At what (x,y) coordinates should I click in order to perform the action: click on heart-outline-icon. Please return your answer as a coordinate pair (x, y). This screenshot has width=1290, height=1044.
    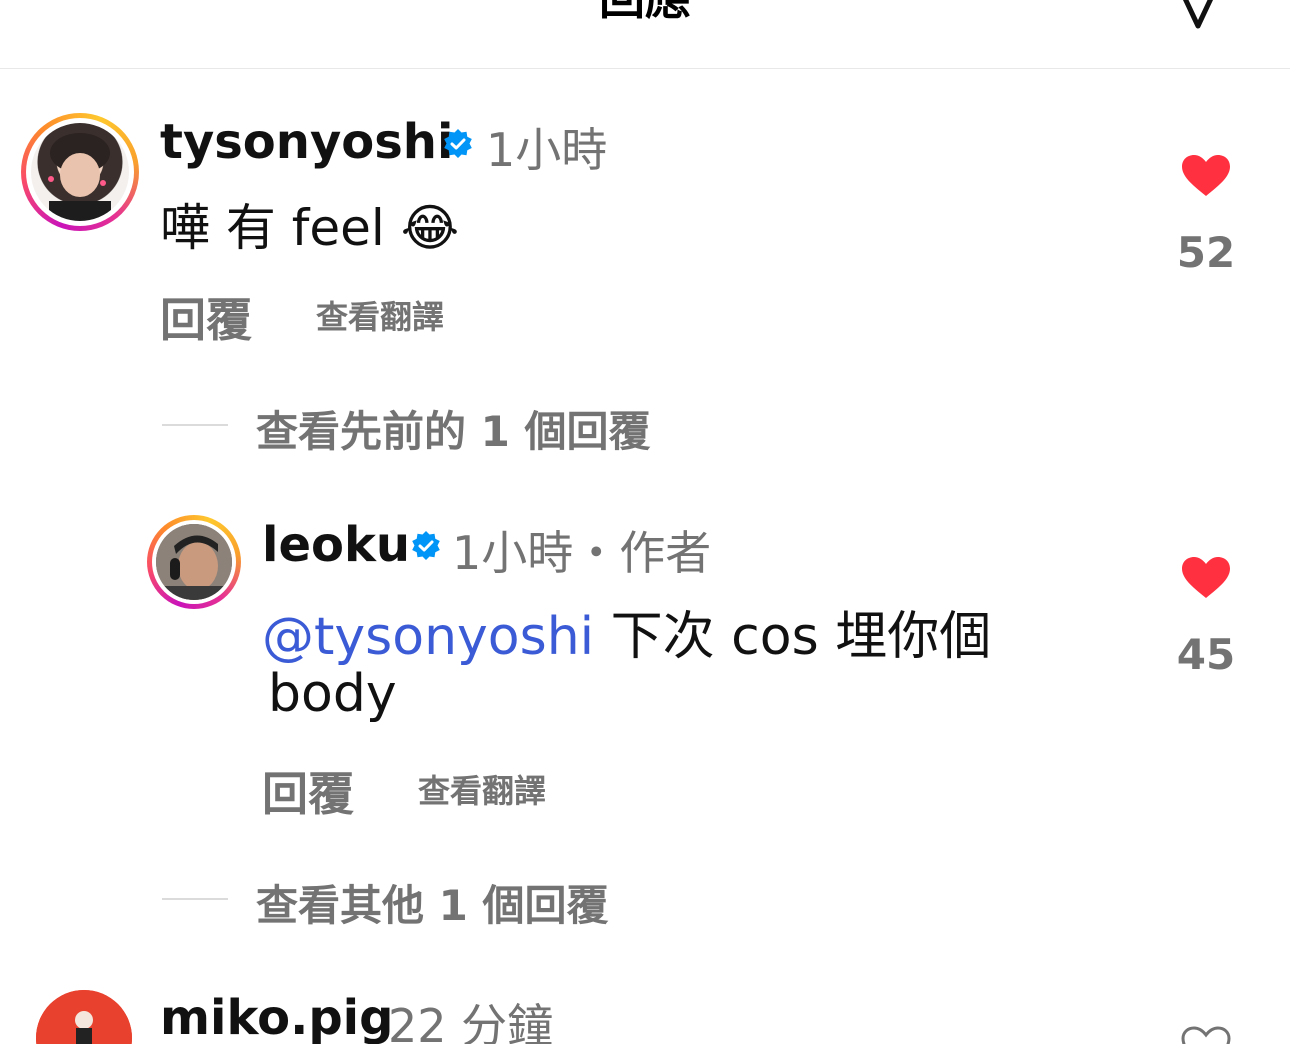
    Looking at the image, I should click on (1206, 1035).